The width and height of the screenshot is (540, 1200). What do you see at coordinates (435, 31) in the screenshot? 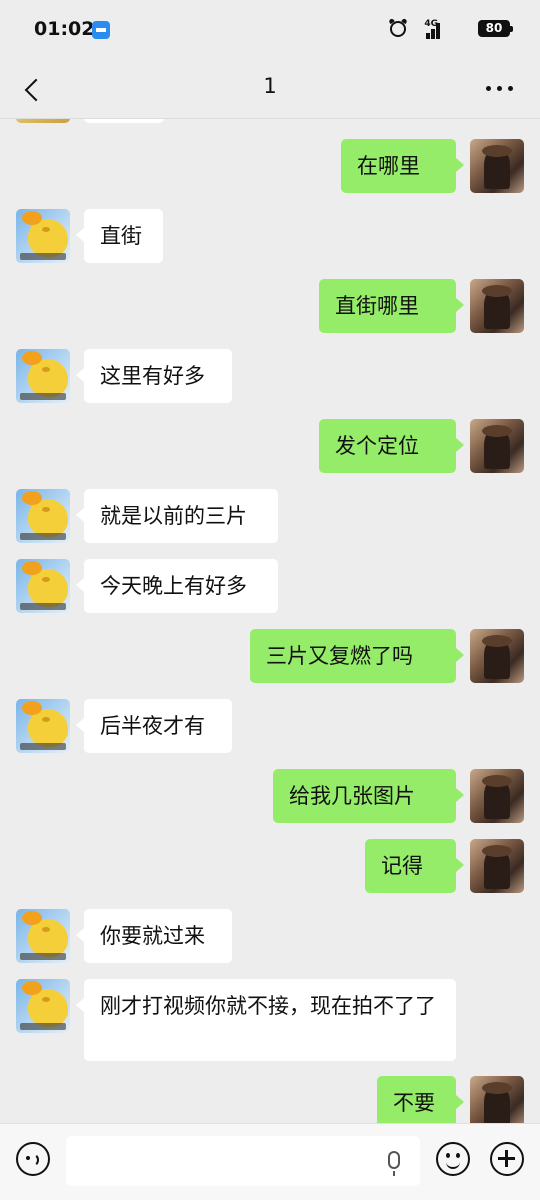
I see `signal-icon` at bounding box center [435, 31].